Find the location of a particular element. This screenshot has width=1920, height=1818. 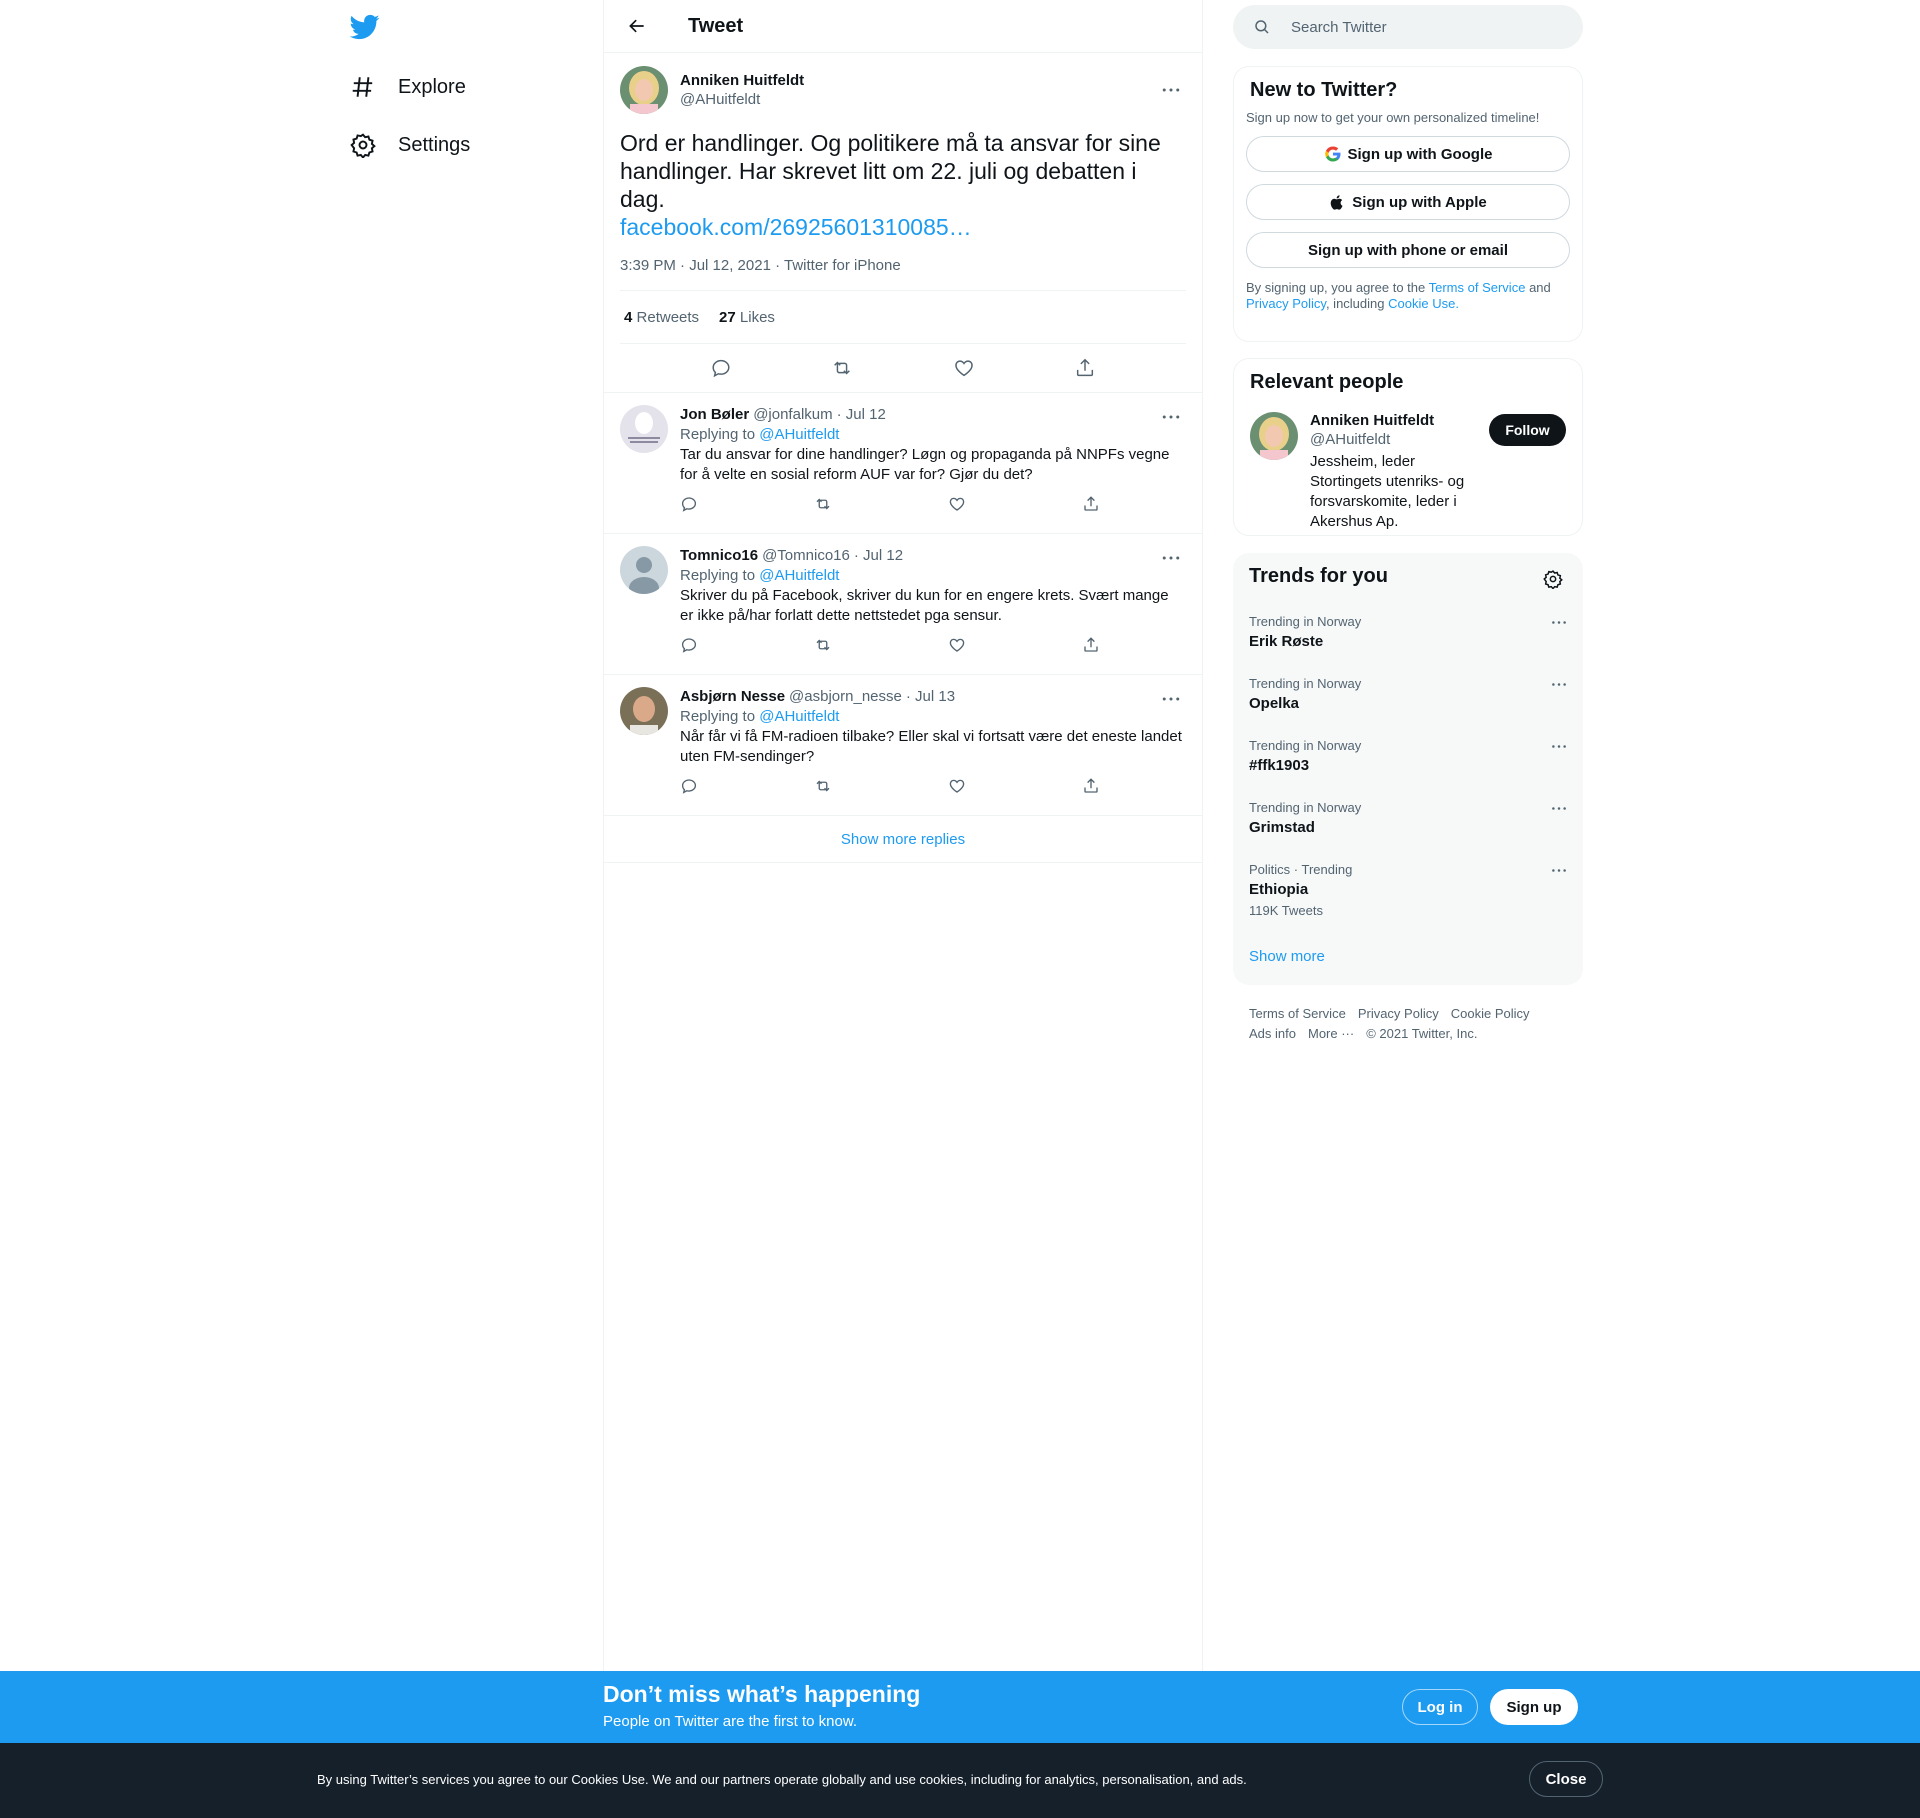

signup-button: Sign up is located at coordinates (1534, 1707).